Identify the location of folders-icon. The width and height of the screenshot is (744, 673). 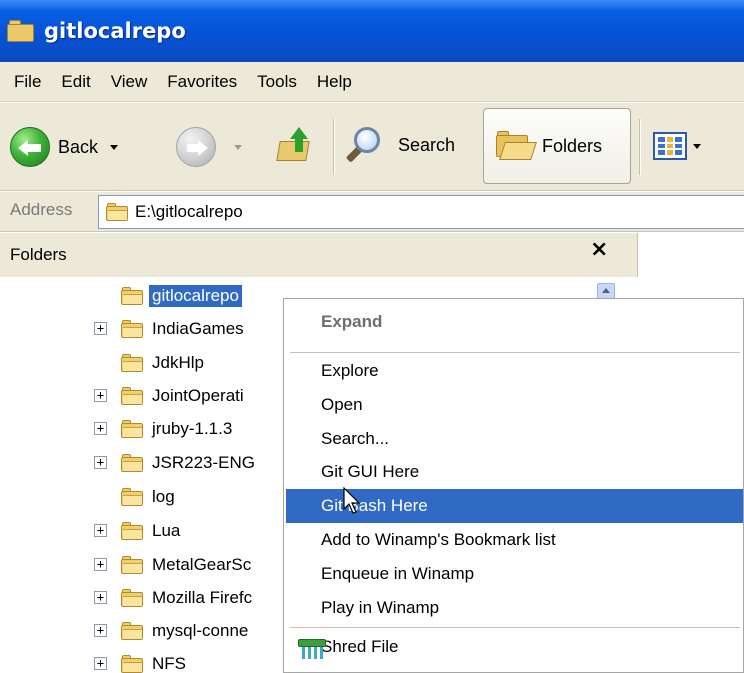
(515, 146).